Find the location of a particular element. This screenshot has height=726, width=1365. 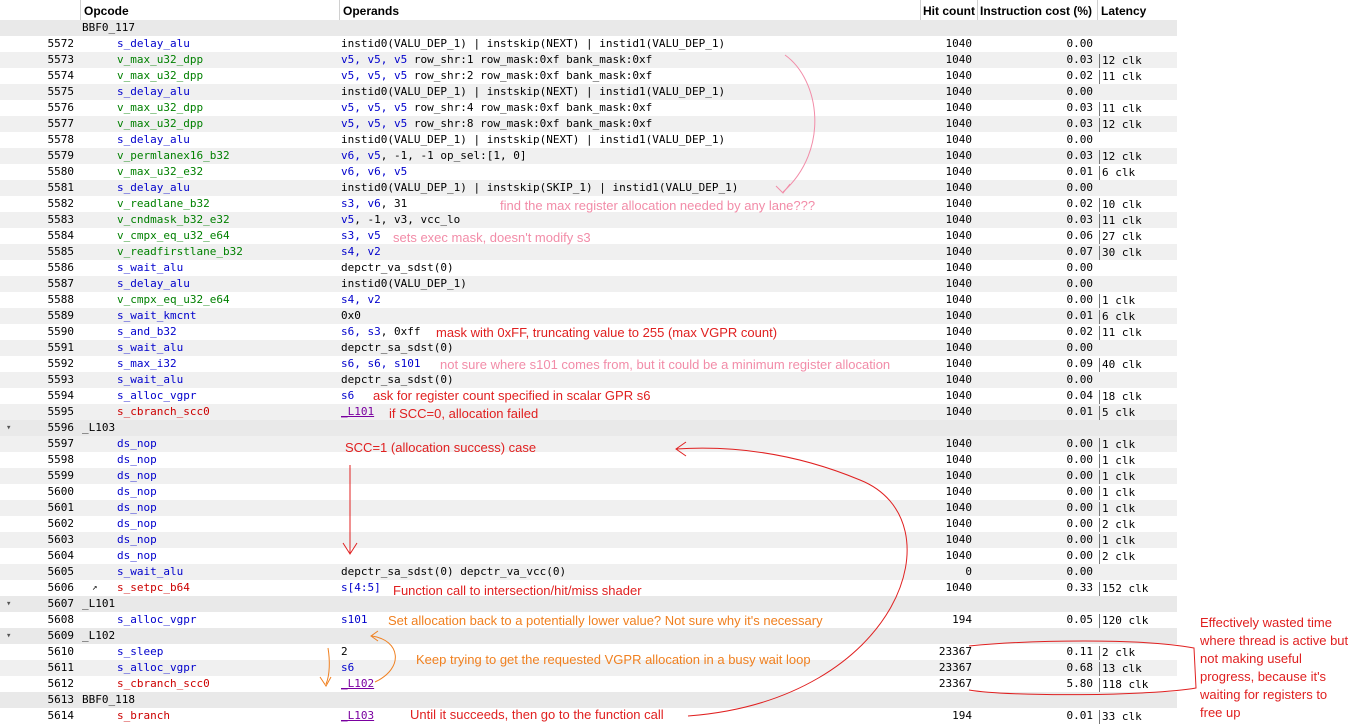

table-row: 5593 s_wait_alu depctr_sa_sdst(0) 1040 0.00 is located at coordinates (588, 380).